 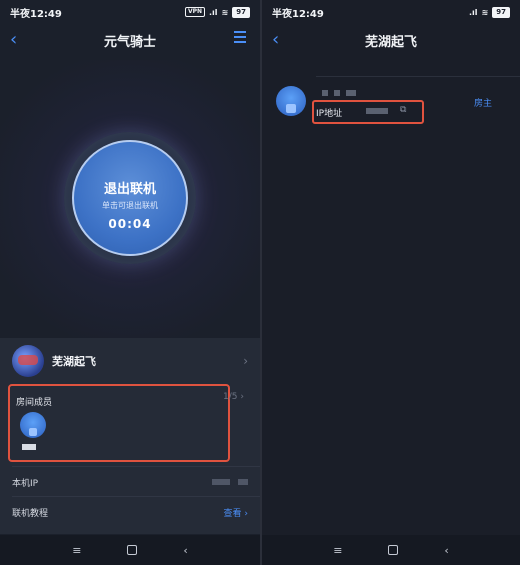 I want to click on page-title: 元气骑士, so click(x=129, y=42).